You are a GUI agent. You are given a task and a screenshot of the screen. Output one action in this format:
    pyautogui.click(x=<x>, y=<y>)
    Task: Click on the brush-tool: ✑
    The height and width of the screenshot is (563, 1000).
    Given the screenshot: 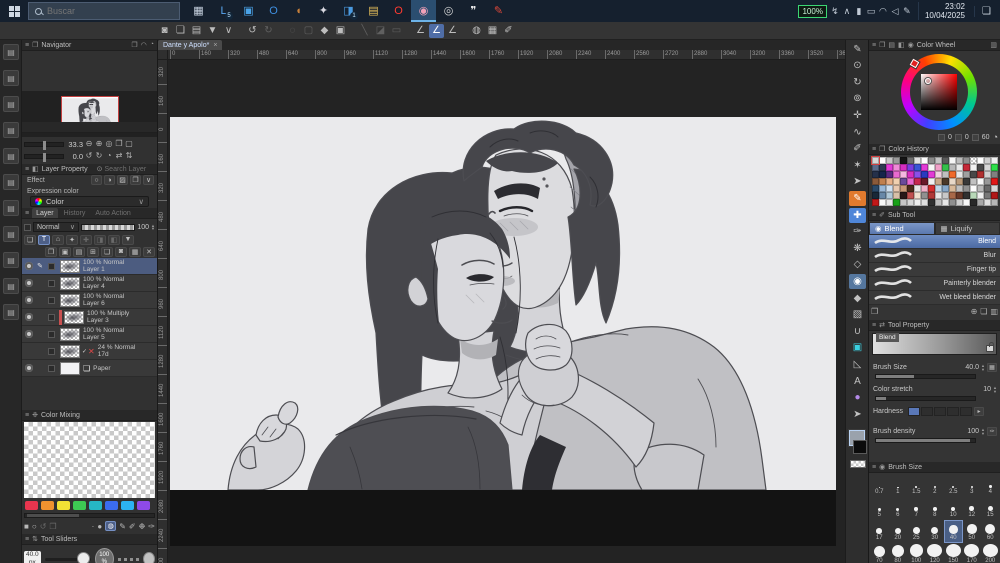 What is the action you would take?
    pyautogui.click(x=857, y=232)
    